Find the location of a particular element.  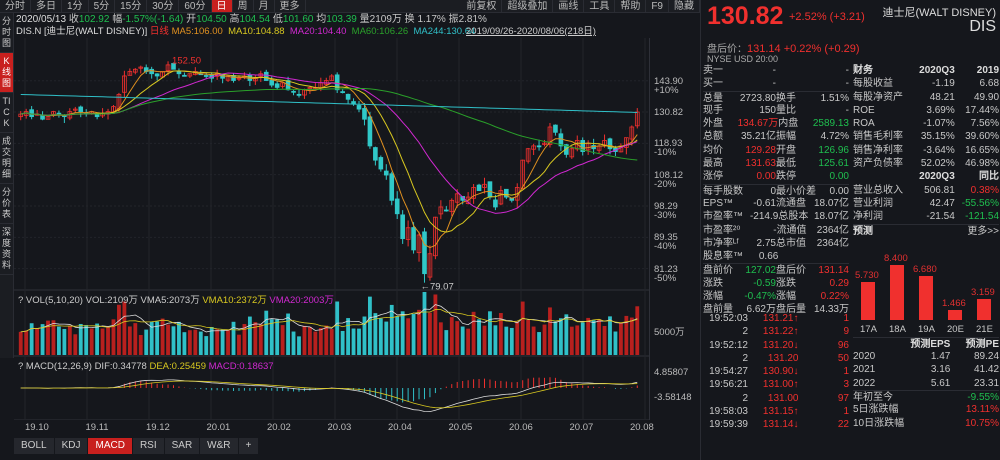

indicator-tab-0: BOLL is located at coordinates (34, 446).